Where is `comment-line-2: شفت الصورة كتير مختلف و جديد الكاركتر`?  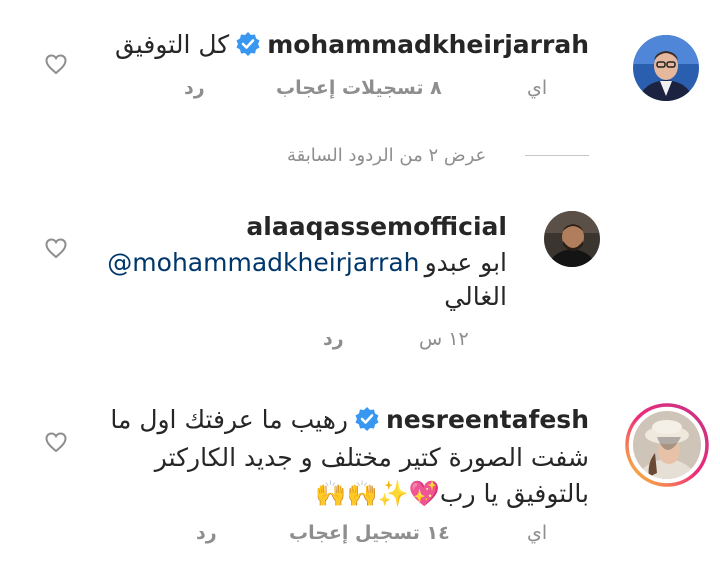
comment-line-2: شفت الصورة كتير مختلف و جديد الكاركتر is located at coordinates (372, 457).